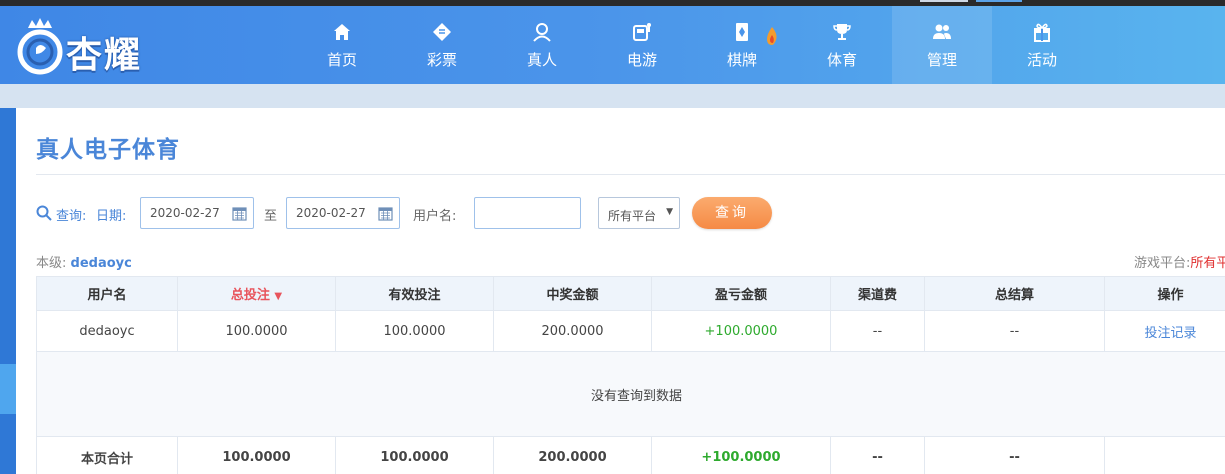 The width and height of the screenshot is (1225, 474). Describe the element at coordinates (772, 36) in the screenshot. I see `hot-flame-icon` at that location.